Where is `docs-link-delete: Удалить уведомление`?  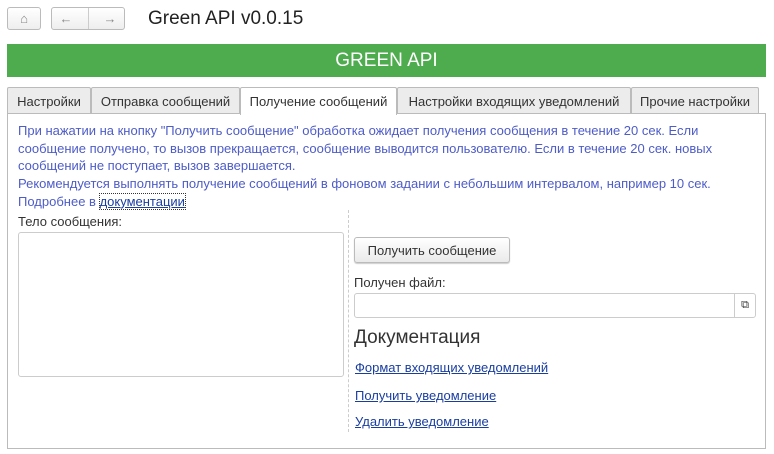 docs-link-delete: Удалить уведомление is located at coordinates (422, 421).